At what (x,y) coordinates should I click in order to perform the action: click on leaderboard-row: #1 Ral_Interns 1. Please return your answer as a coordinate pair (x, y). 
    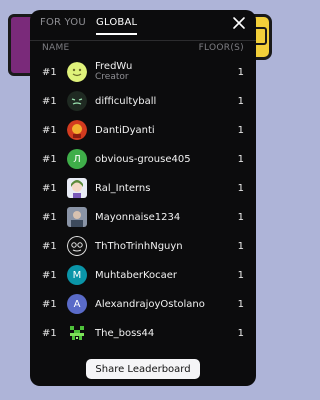
    Looking at the image, I should click on (143, 188).